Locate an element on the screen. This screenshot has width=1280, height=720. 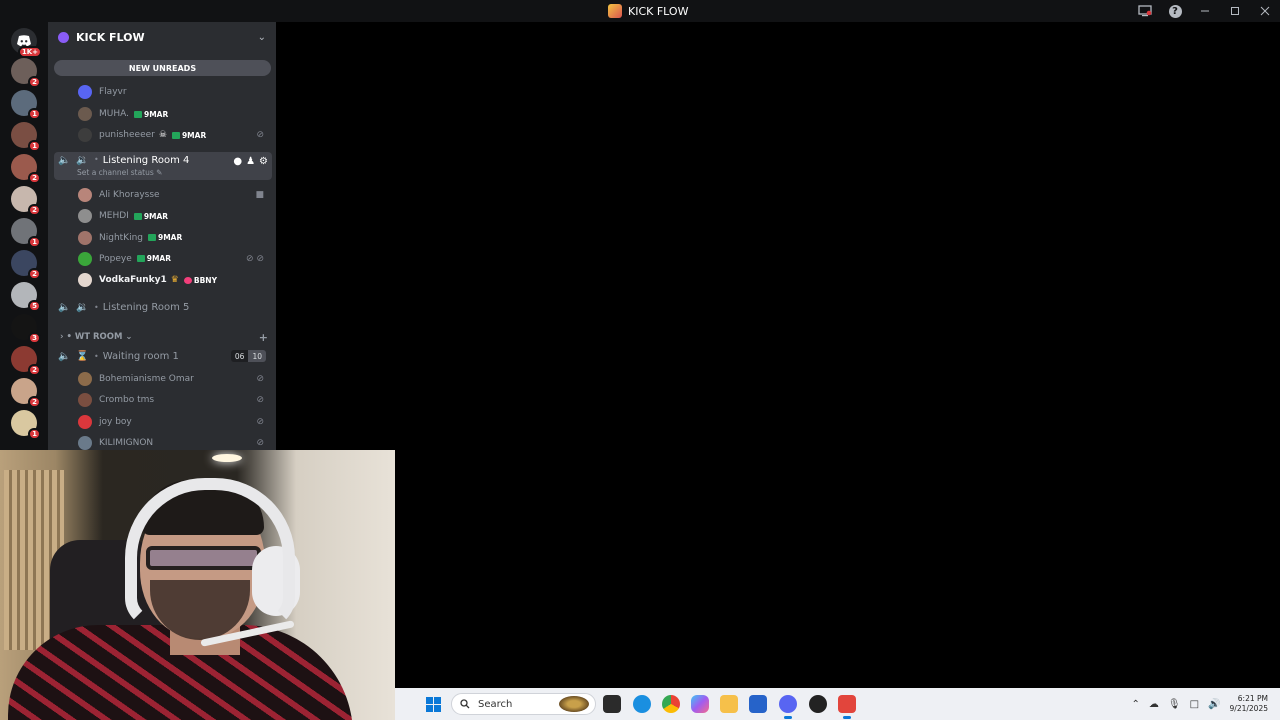
chrome-icon is located at coordinates (671, 704).